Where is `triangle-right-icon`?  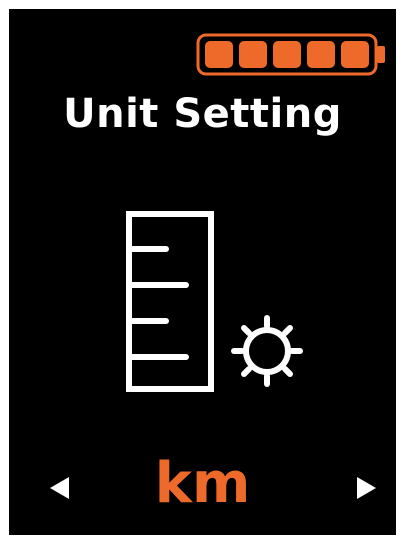
triangle-right-icon is located at coordinates (367, 488).